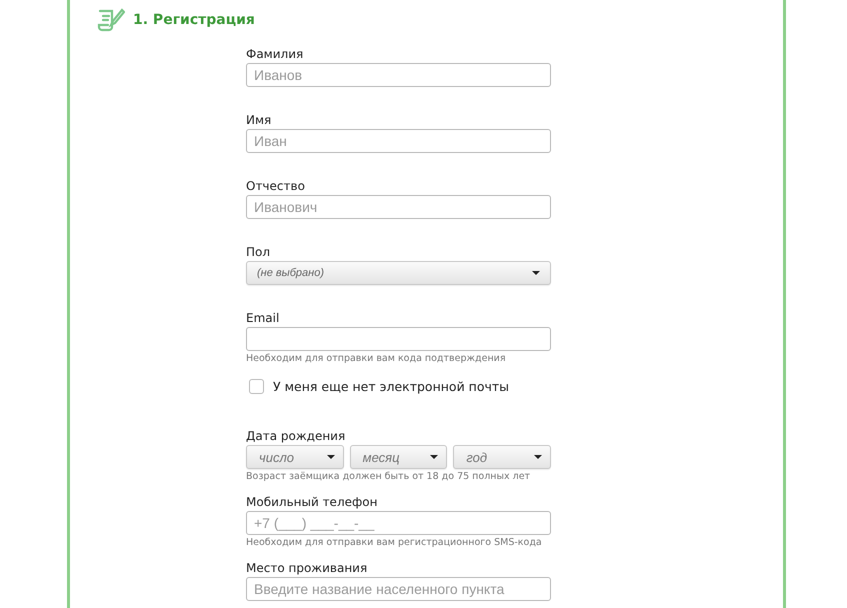 This screenshot has width=847, height=608. Describe the element at coordinates (398, 273) in the screenshot. I see `dropdown: (не выбрано)` at that location.